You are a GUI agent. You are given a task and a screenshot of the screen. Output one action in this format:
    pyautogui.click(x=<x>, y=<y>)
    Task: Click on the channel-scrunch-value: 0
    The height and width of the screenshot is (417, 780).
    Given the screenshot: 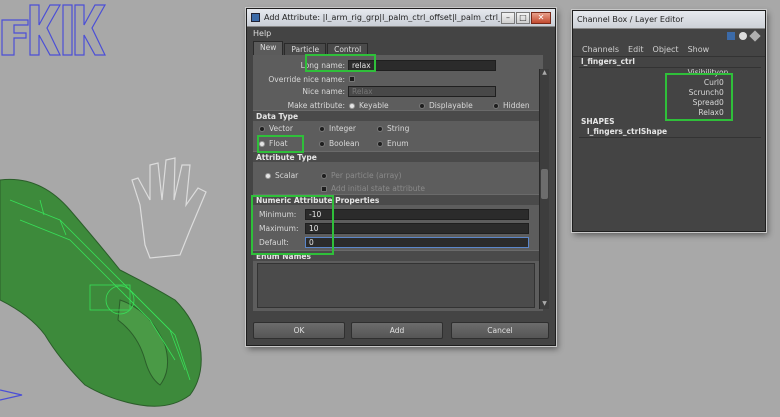 What is the action you would take?
    pyautogui.click(x=721, y=92)
    